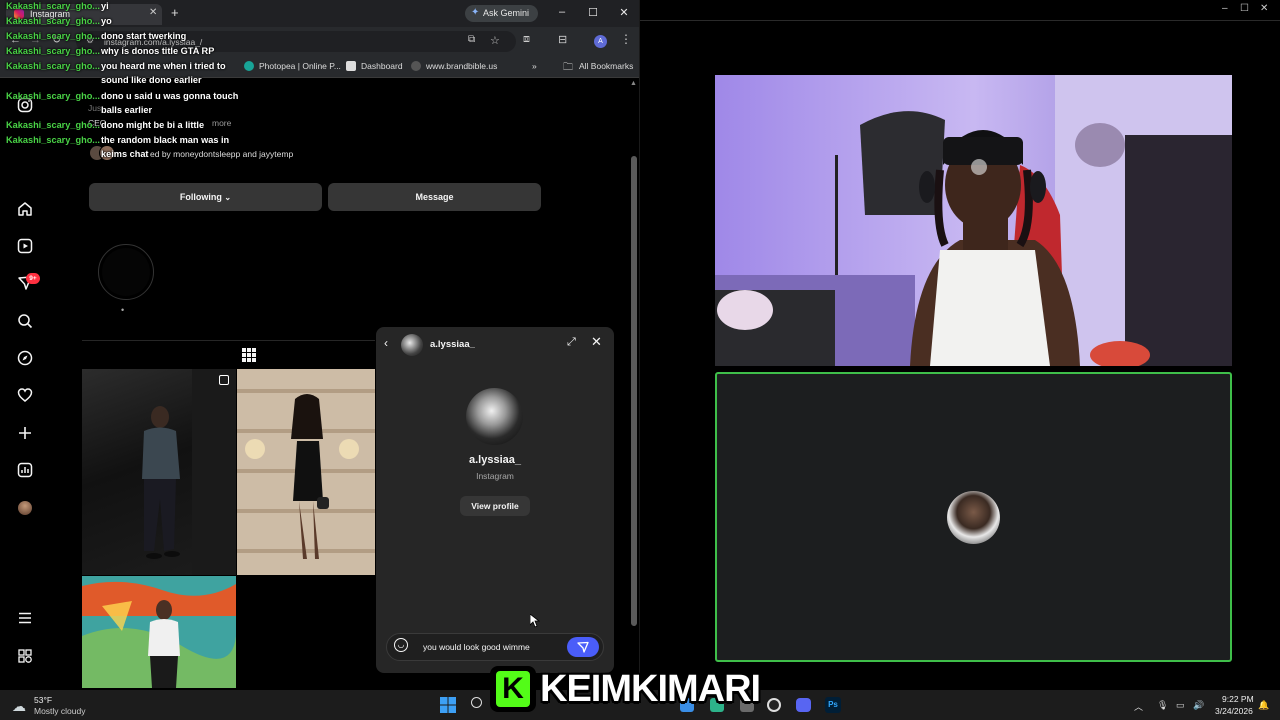  I want to click on streamer-overlay: K KEIMKIMARI, so click(630, 689).